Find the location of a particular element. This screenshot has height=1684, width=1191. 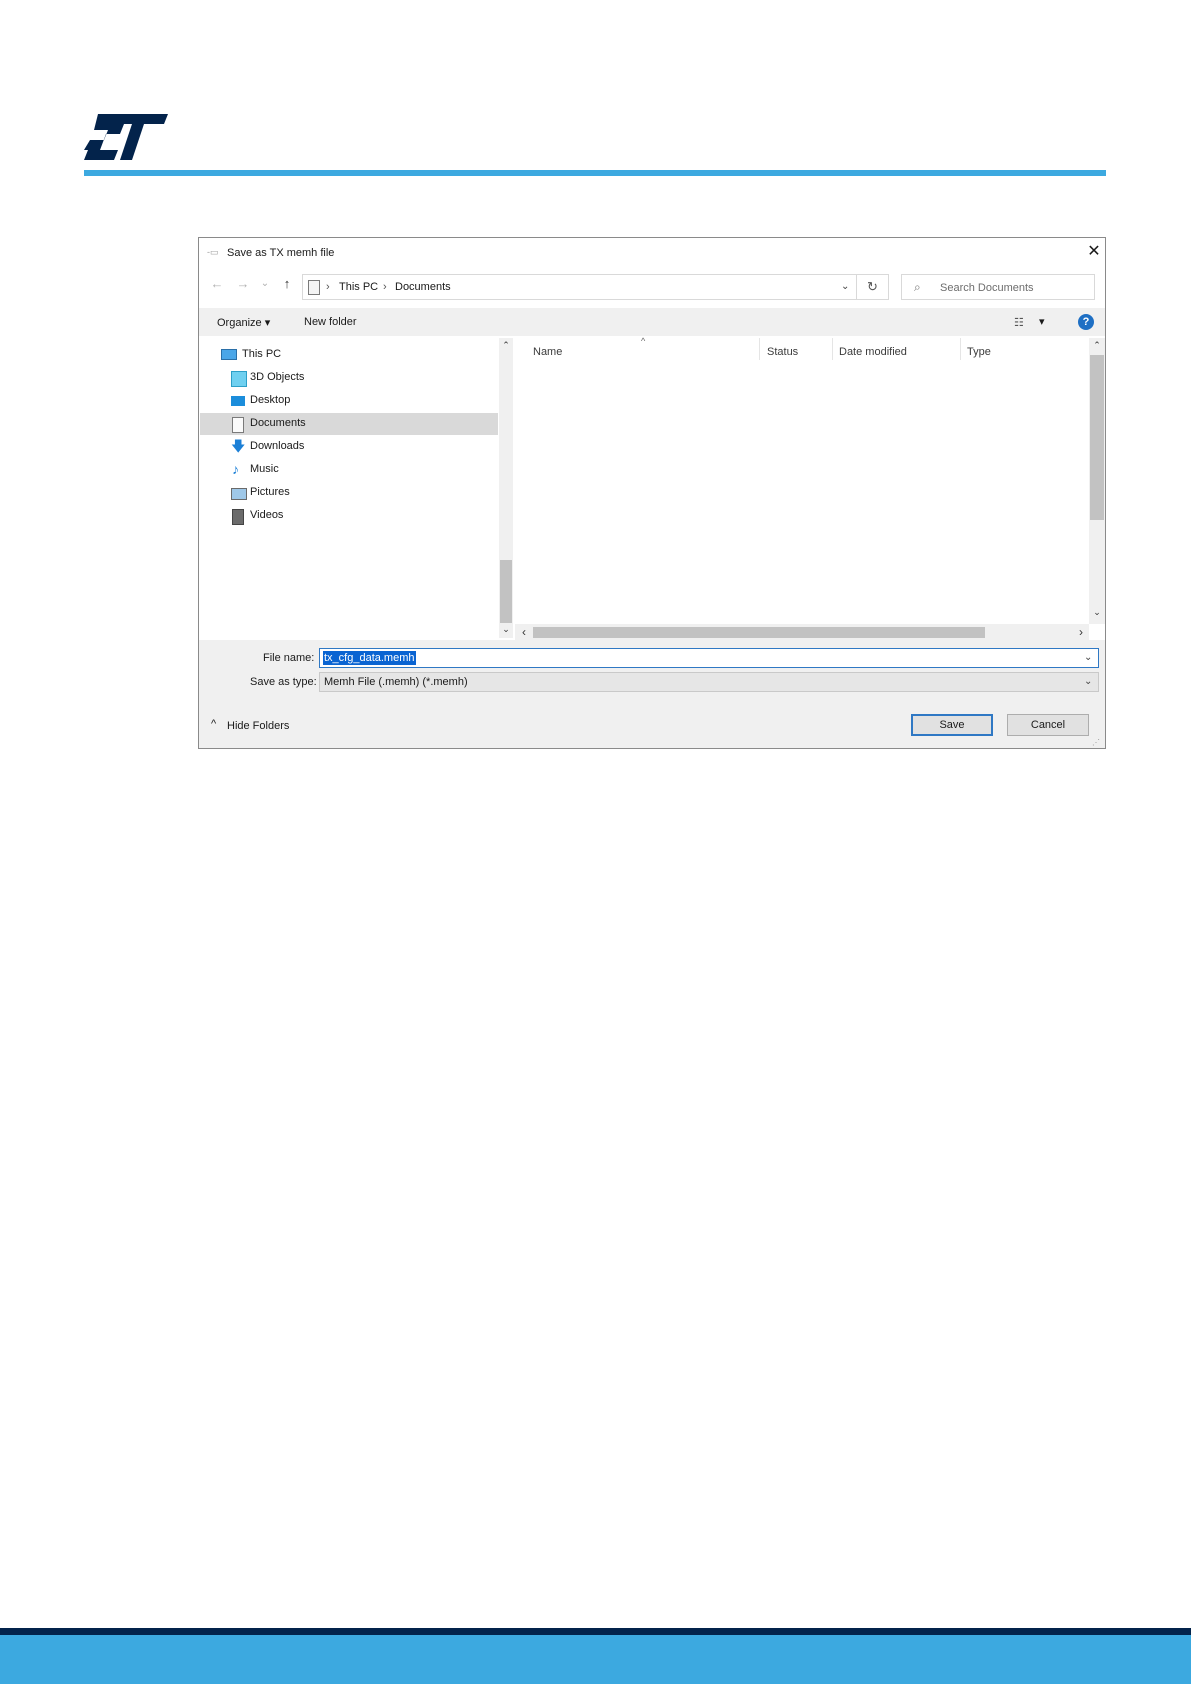

recent-locations-icon: ⌄ is located at coordinates (265, 284).